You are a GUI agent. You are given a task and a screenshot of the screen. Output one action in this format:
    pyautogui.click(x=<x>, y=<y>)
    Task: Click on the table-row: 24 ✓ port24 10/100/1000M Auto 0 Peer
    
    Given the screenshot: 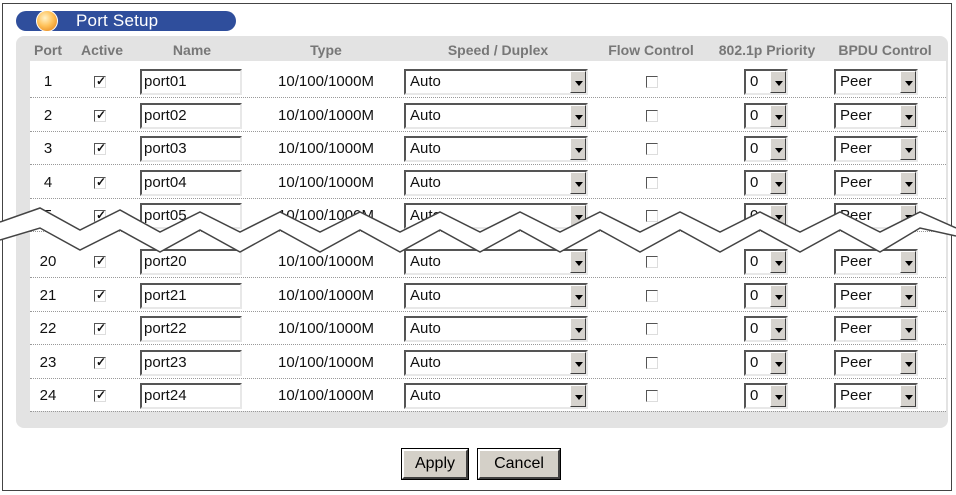 What is the action you would take?
    pyautogui.click(x=488, y=395)
    